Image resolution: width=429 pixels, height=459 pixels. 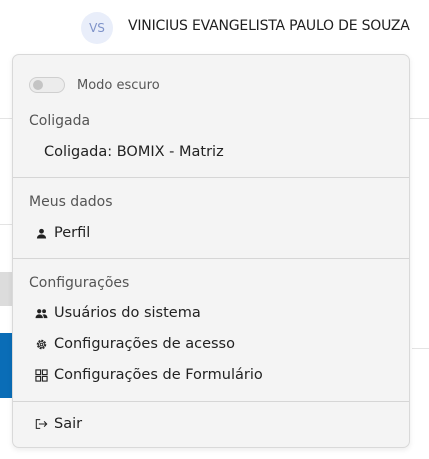 I want to click on section-title-meus-dados: Meus dados, so click(x=71, y=202).